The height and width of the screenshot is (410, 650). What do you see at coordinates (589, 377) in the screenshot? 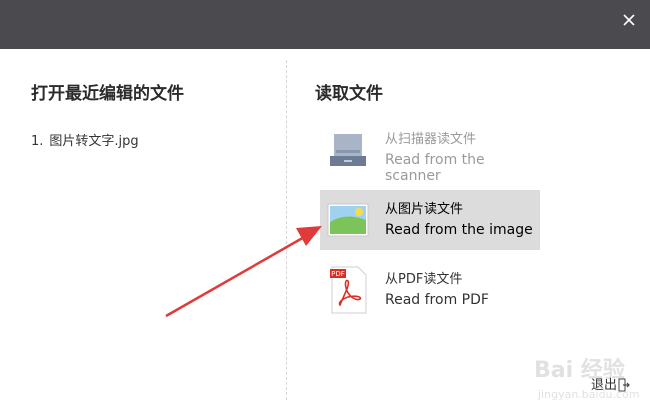
I see `baidu-watermark: Bai 经验 jingyan.baidu.com` at bounding box center [589, 377].